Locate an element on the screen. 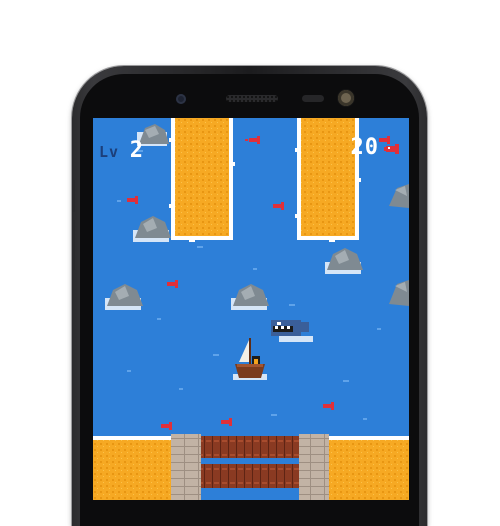 The image size is (500, 526). earpiece-speaker is located at coordinates (252, 98).